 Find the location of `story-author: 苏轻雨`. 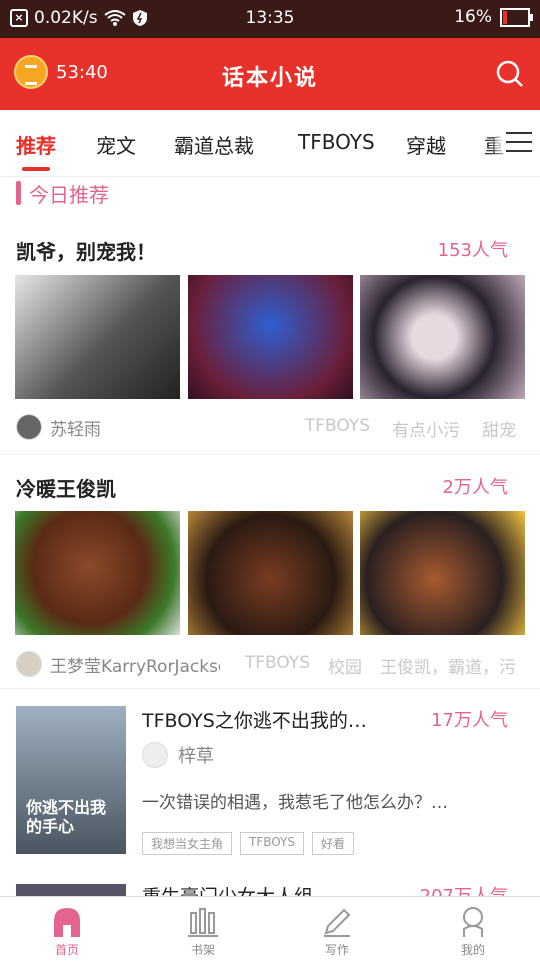

story-author: 苏轻雨 is located at coordinates (58, 427).